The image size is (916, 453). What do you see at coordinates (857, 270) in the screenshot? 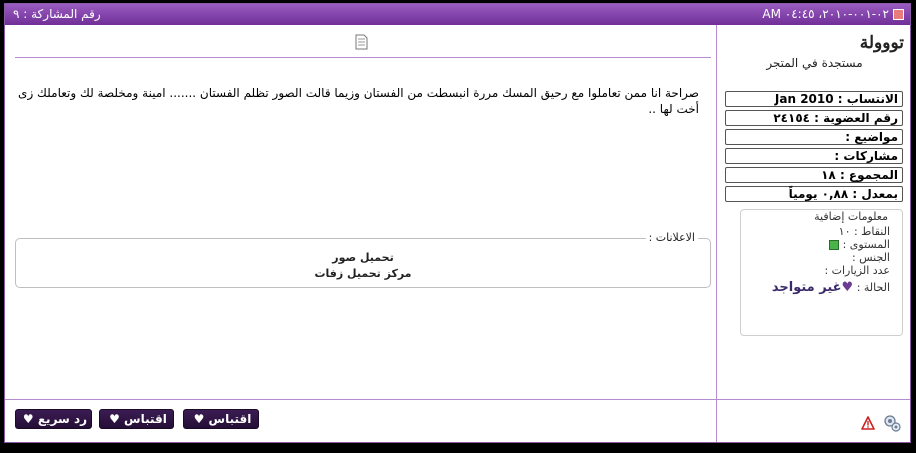
I see `visits-row: عدد الزيارات :` at bounding box center [857, 270].